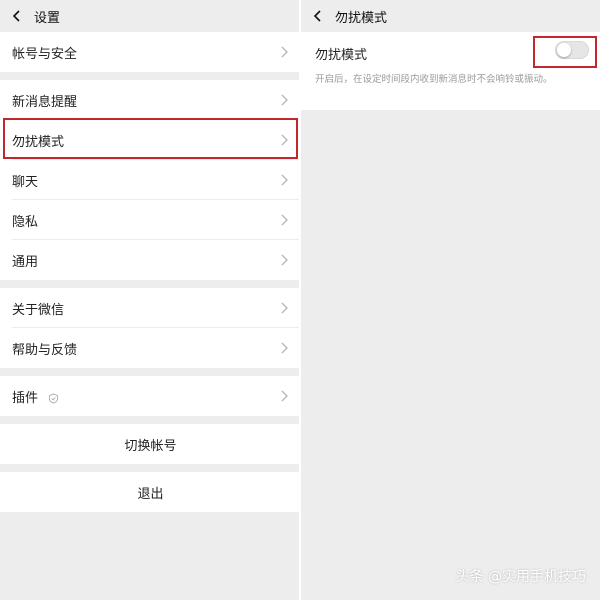 The image size is (600, 600). What do you see at coordinates (149, 260) in the screenshot?
I see `menu-item-general: 通用` at bounding box center [149, 260].